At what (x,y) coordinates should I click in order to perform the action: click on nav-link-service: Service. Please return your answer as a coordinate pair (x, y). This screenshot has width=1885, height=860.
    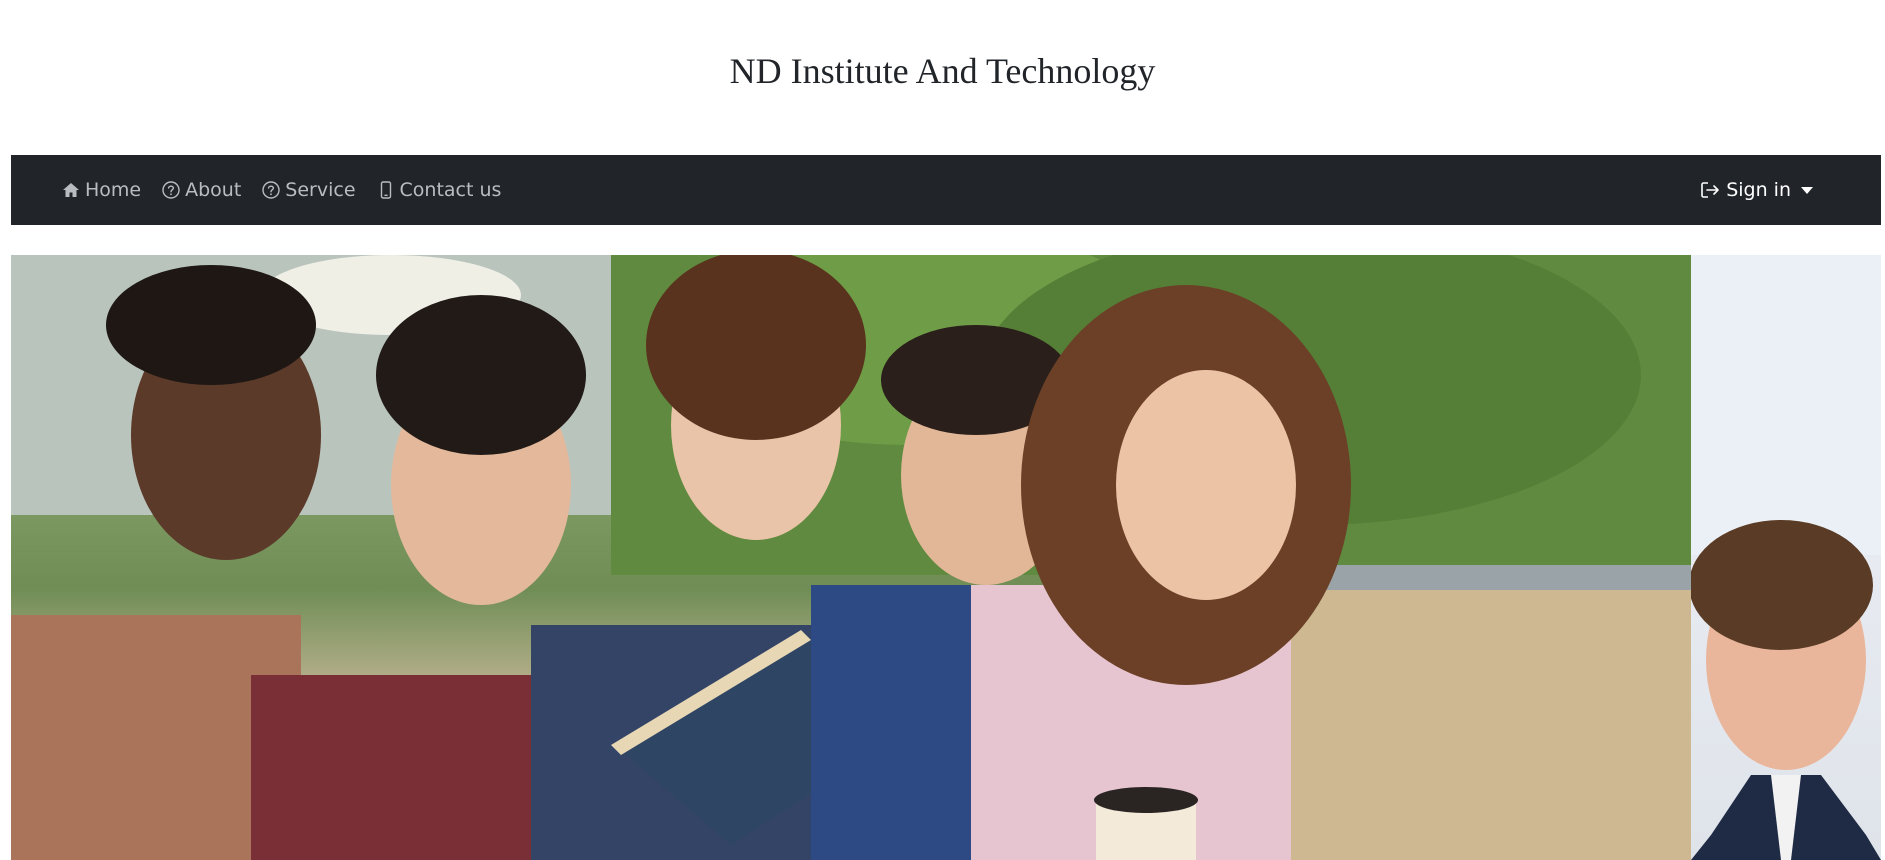
    Looking at the image, I should click on (308, 190).